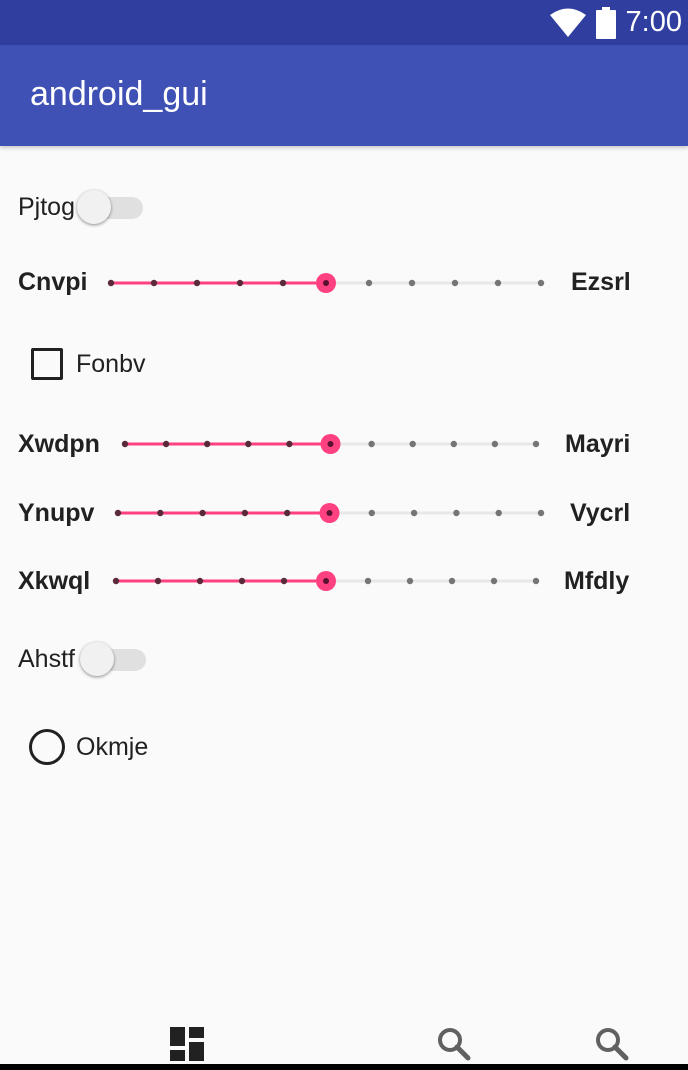 Image resolution: width=688 pixels, height=1070 pixels. What do you see at coordinates (567, 22) in the screenshot?
I see `wifi-icon` at bounding box center [567, 22].